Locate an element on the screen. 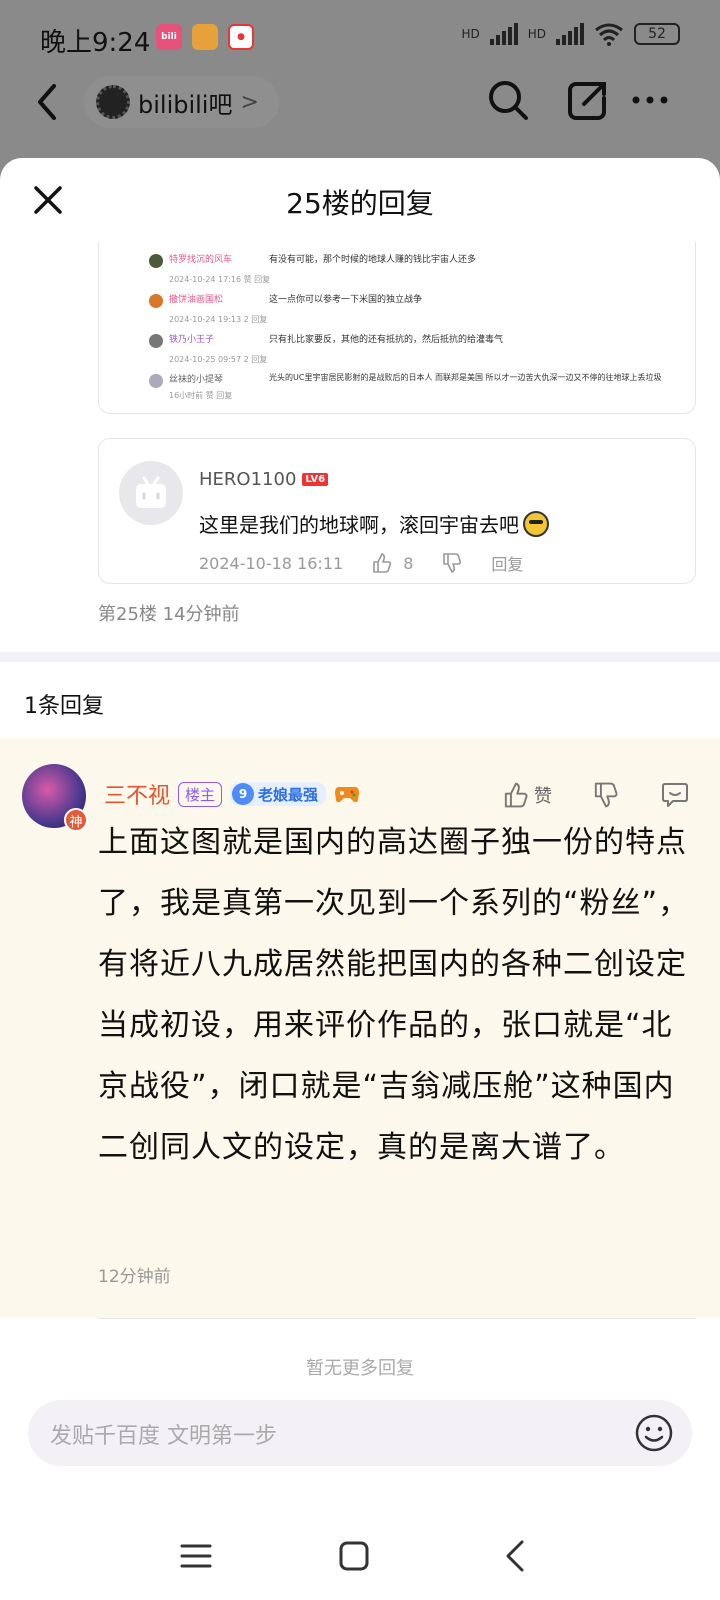 The image size is (720, 1600). image-comment-name: 特罗找沉的风车 is located at coordinates (201, 260).